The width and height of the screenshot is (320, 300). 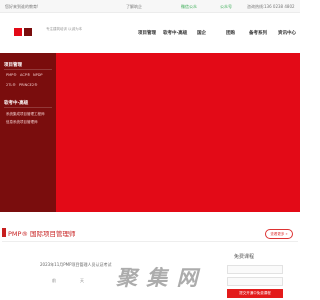 What do you see at coordinates (25, 75) in the screenshot?
I see `sidebar-item-acp: ACP®` at bounding box center [25, 75].